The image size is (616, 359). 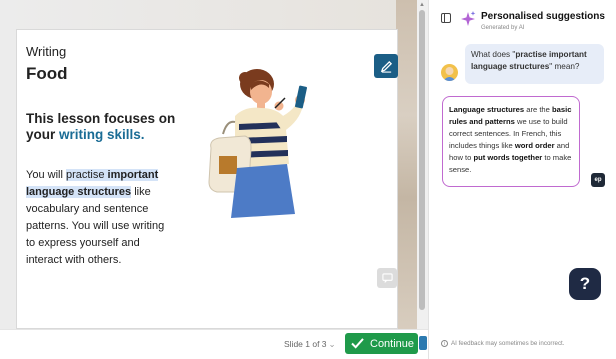 I want to click on panel-resize-handle, so click(x=423, y=343).